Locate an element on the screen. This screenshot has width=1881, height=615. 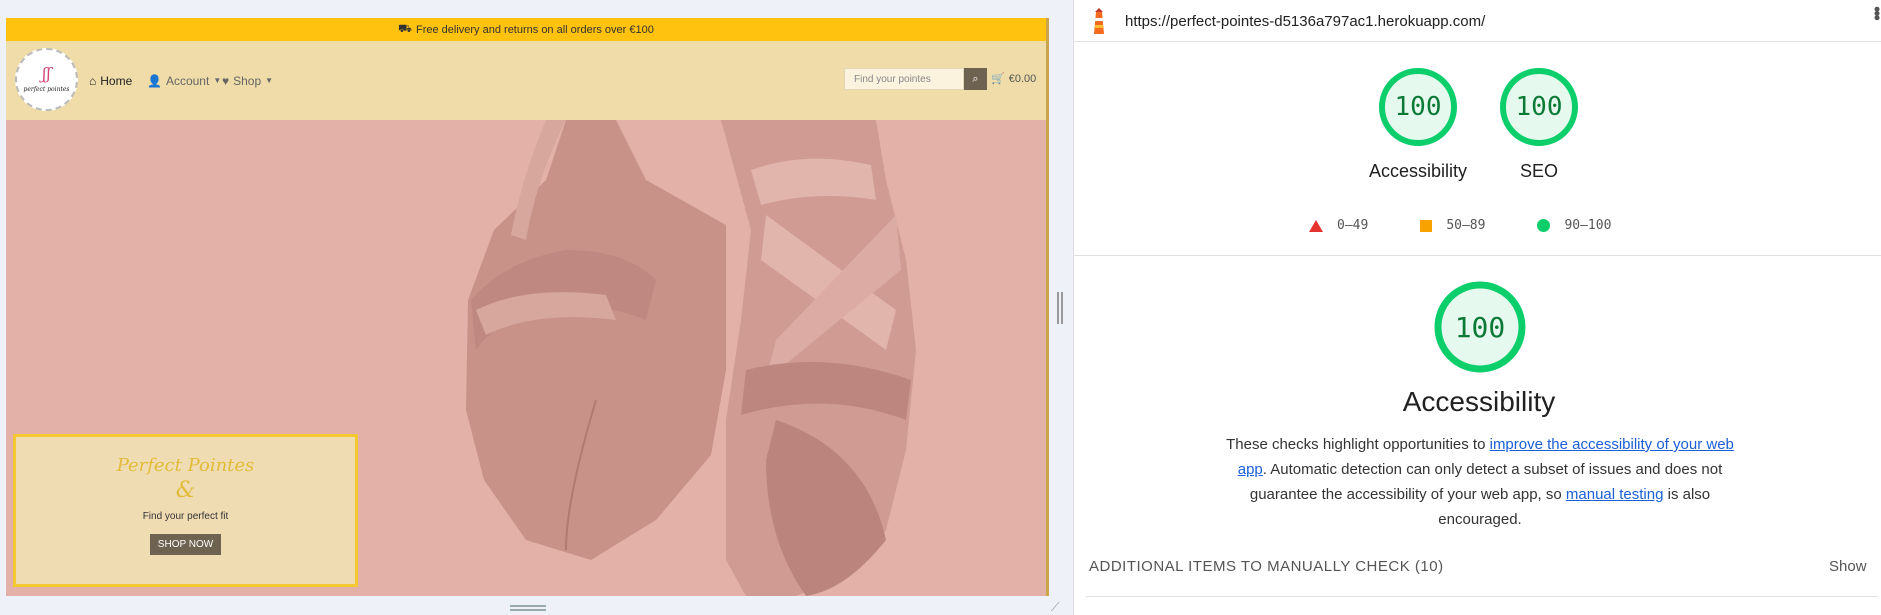
cart-icon: 🛒 is located at coordinates (998, 79).